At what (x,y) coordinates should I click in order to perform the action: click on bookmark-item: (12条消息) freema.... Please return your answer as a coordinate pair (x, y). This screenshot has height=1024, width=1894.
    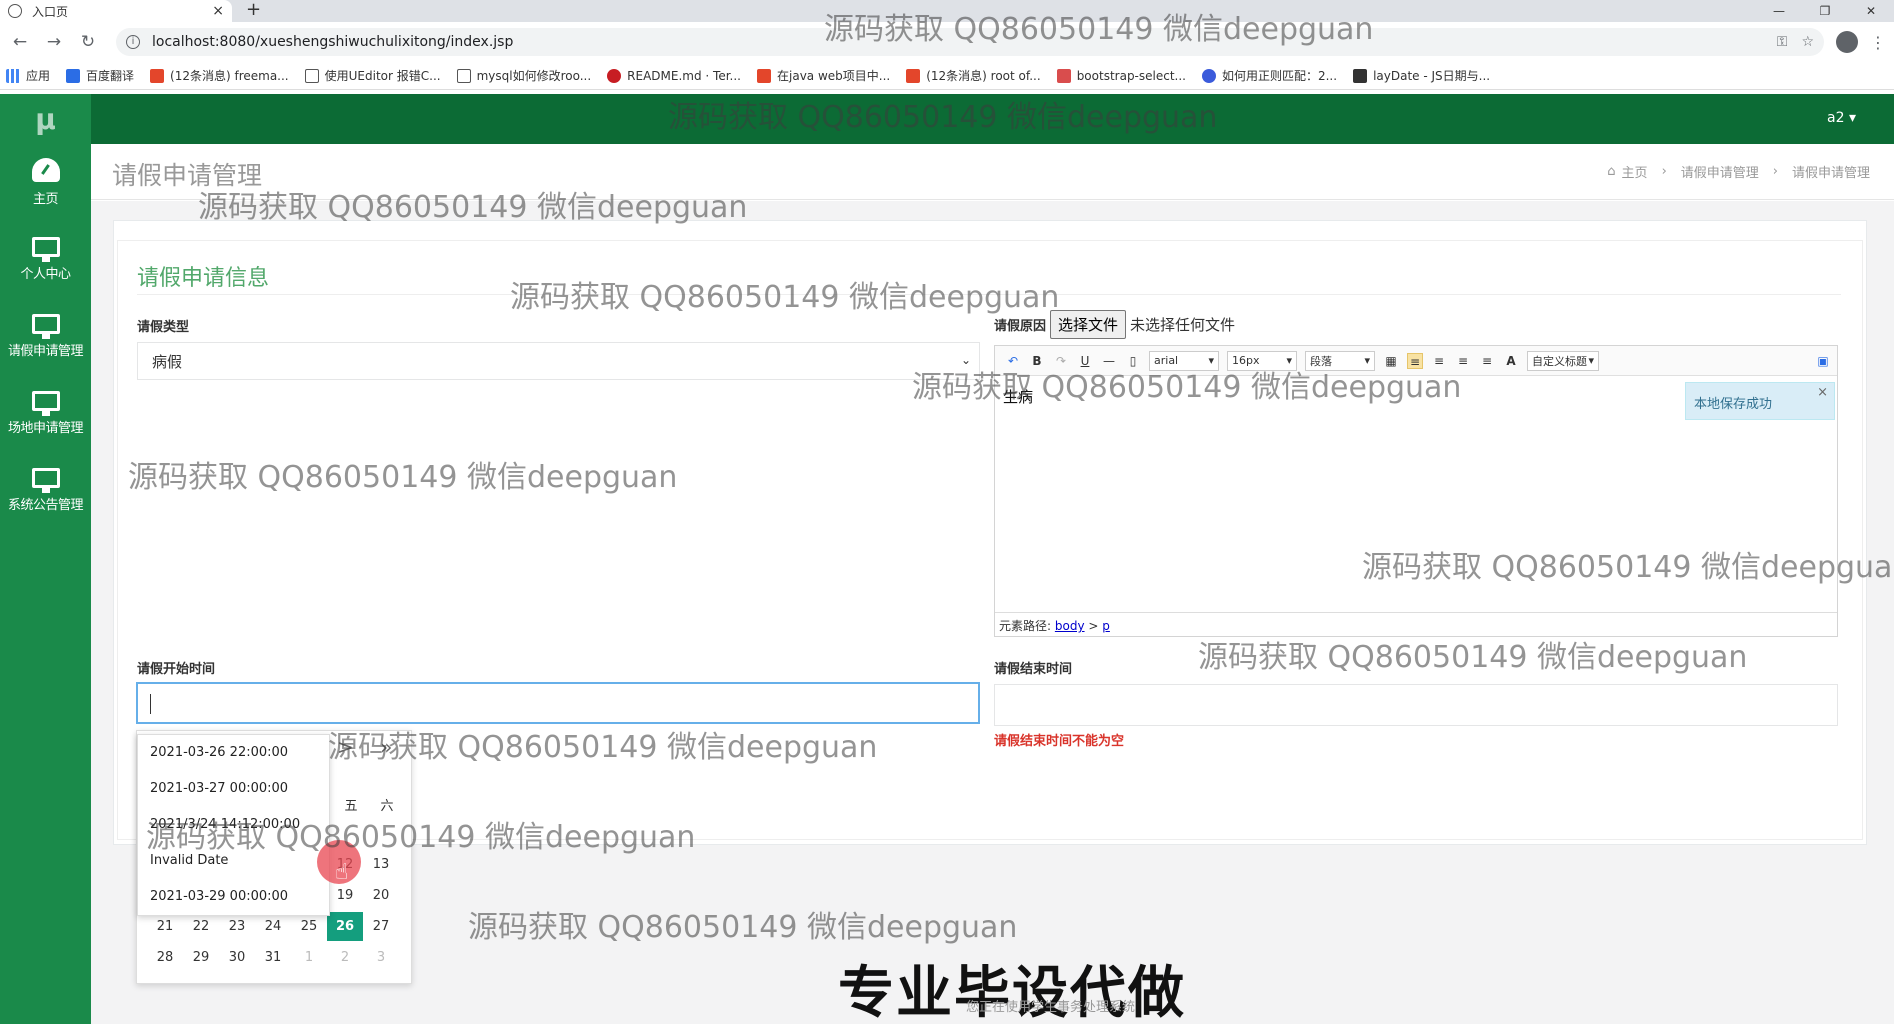
    Looking at the image, I should click on (219, 75).